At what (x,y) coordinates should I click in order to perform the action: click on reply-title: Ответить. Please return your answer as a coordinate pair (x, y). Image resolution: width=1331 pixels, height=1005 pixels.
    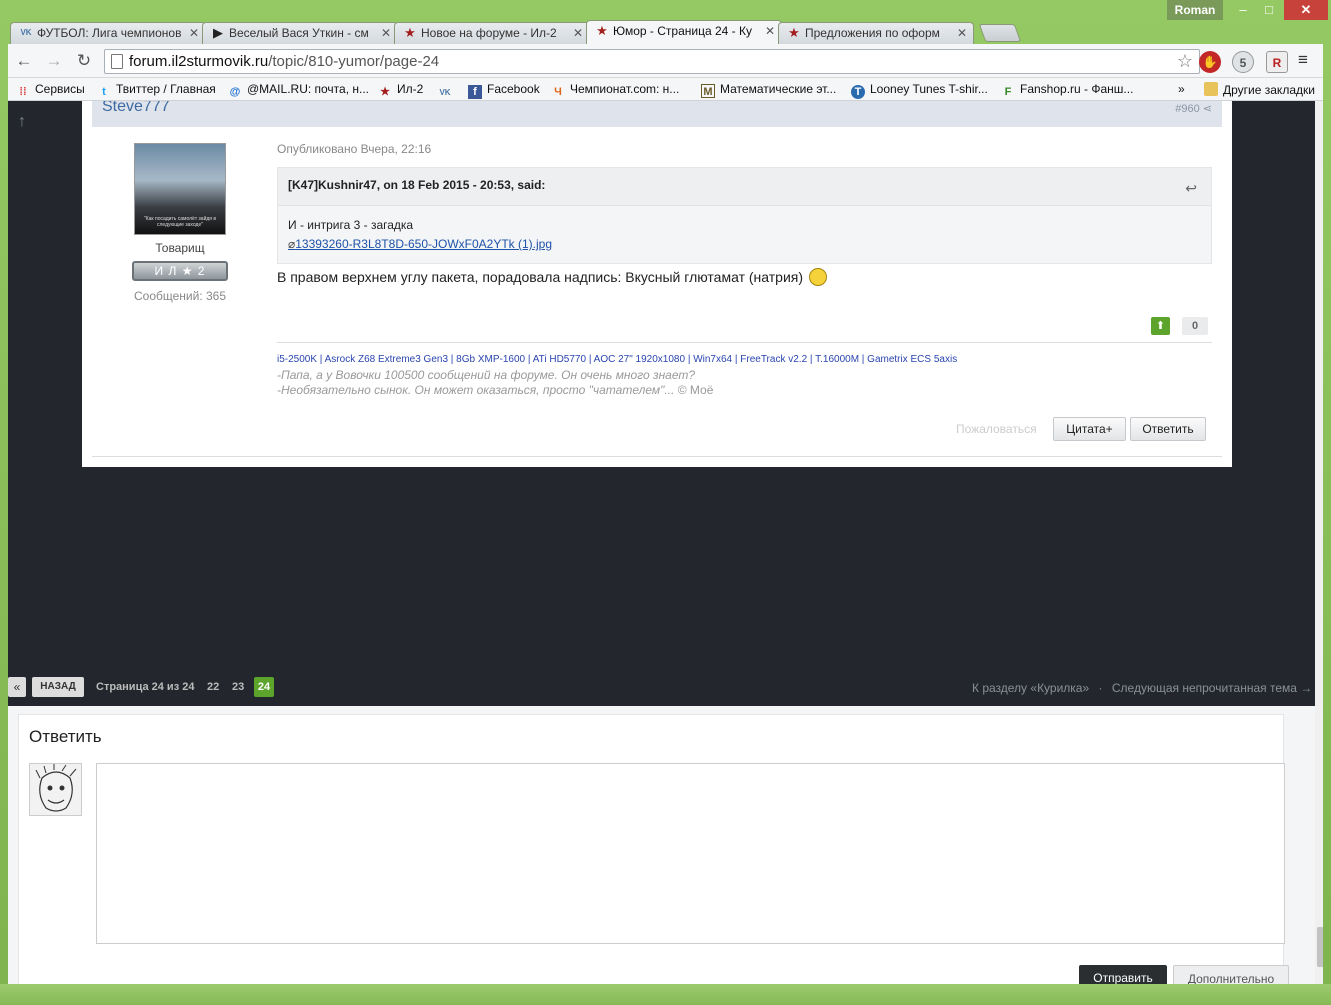
    Looking at the image, I should click on (65, 736).